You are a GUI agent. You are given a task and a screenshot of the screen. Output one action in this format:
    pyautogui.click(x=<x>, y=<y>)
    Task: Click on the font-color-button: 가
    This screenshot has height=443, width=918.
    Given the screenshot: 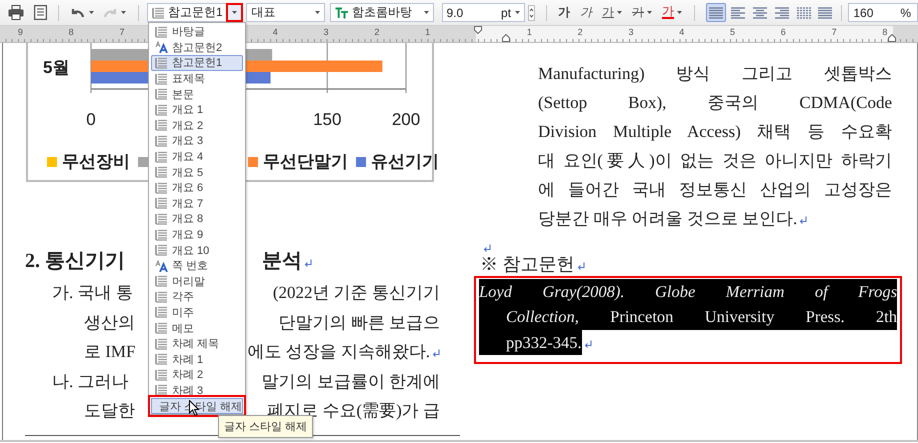 What is the action you would take?
    pyautogui.click(x=672, y=12)
    